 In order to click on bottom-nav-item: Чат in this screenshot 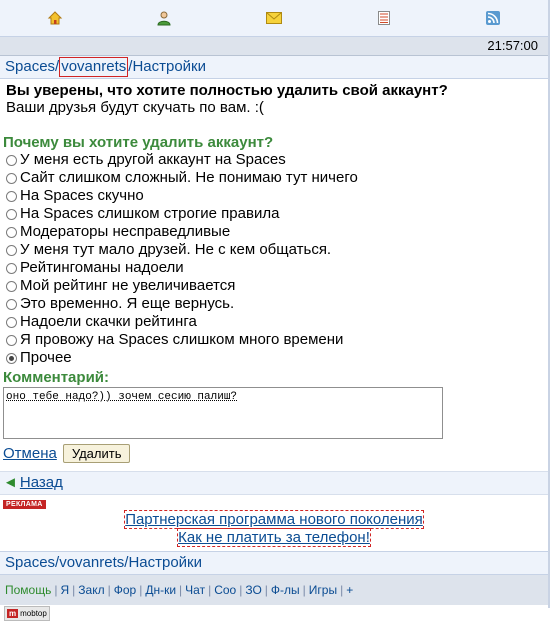, I will do `click(195, 590)`.